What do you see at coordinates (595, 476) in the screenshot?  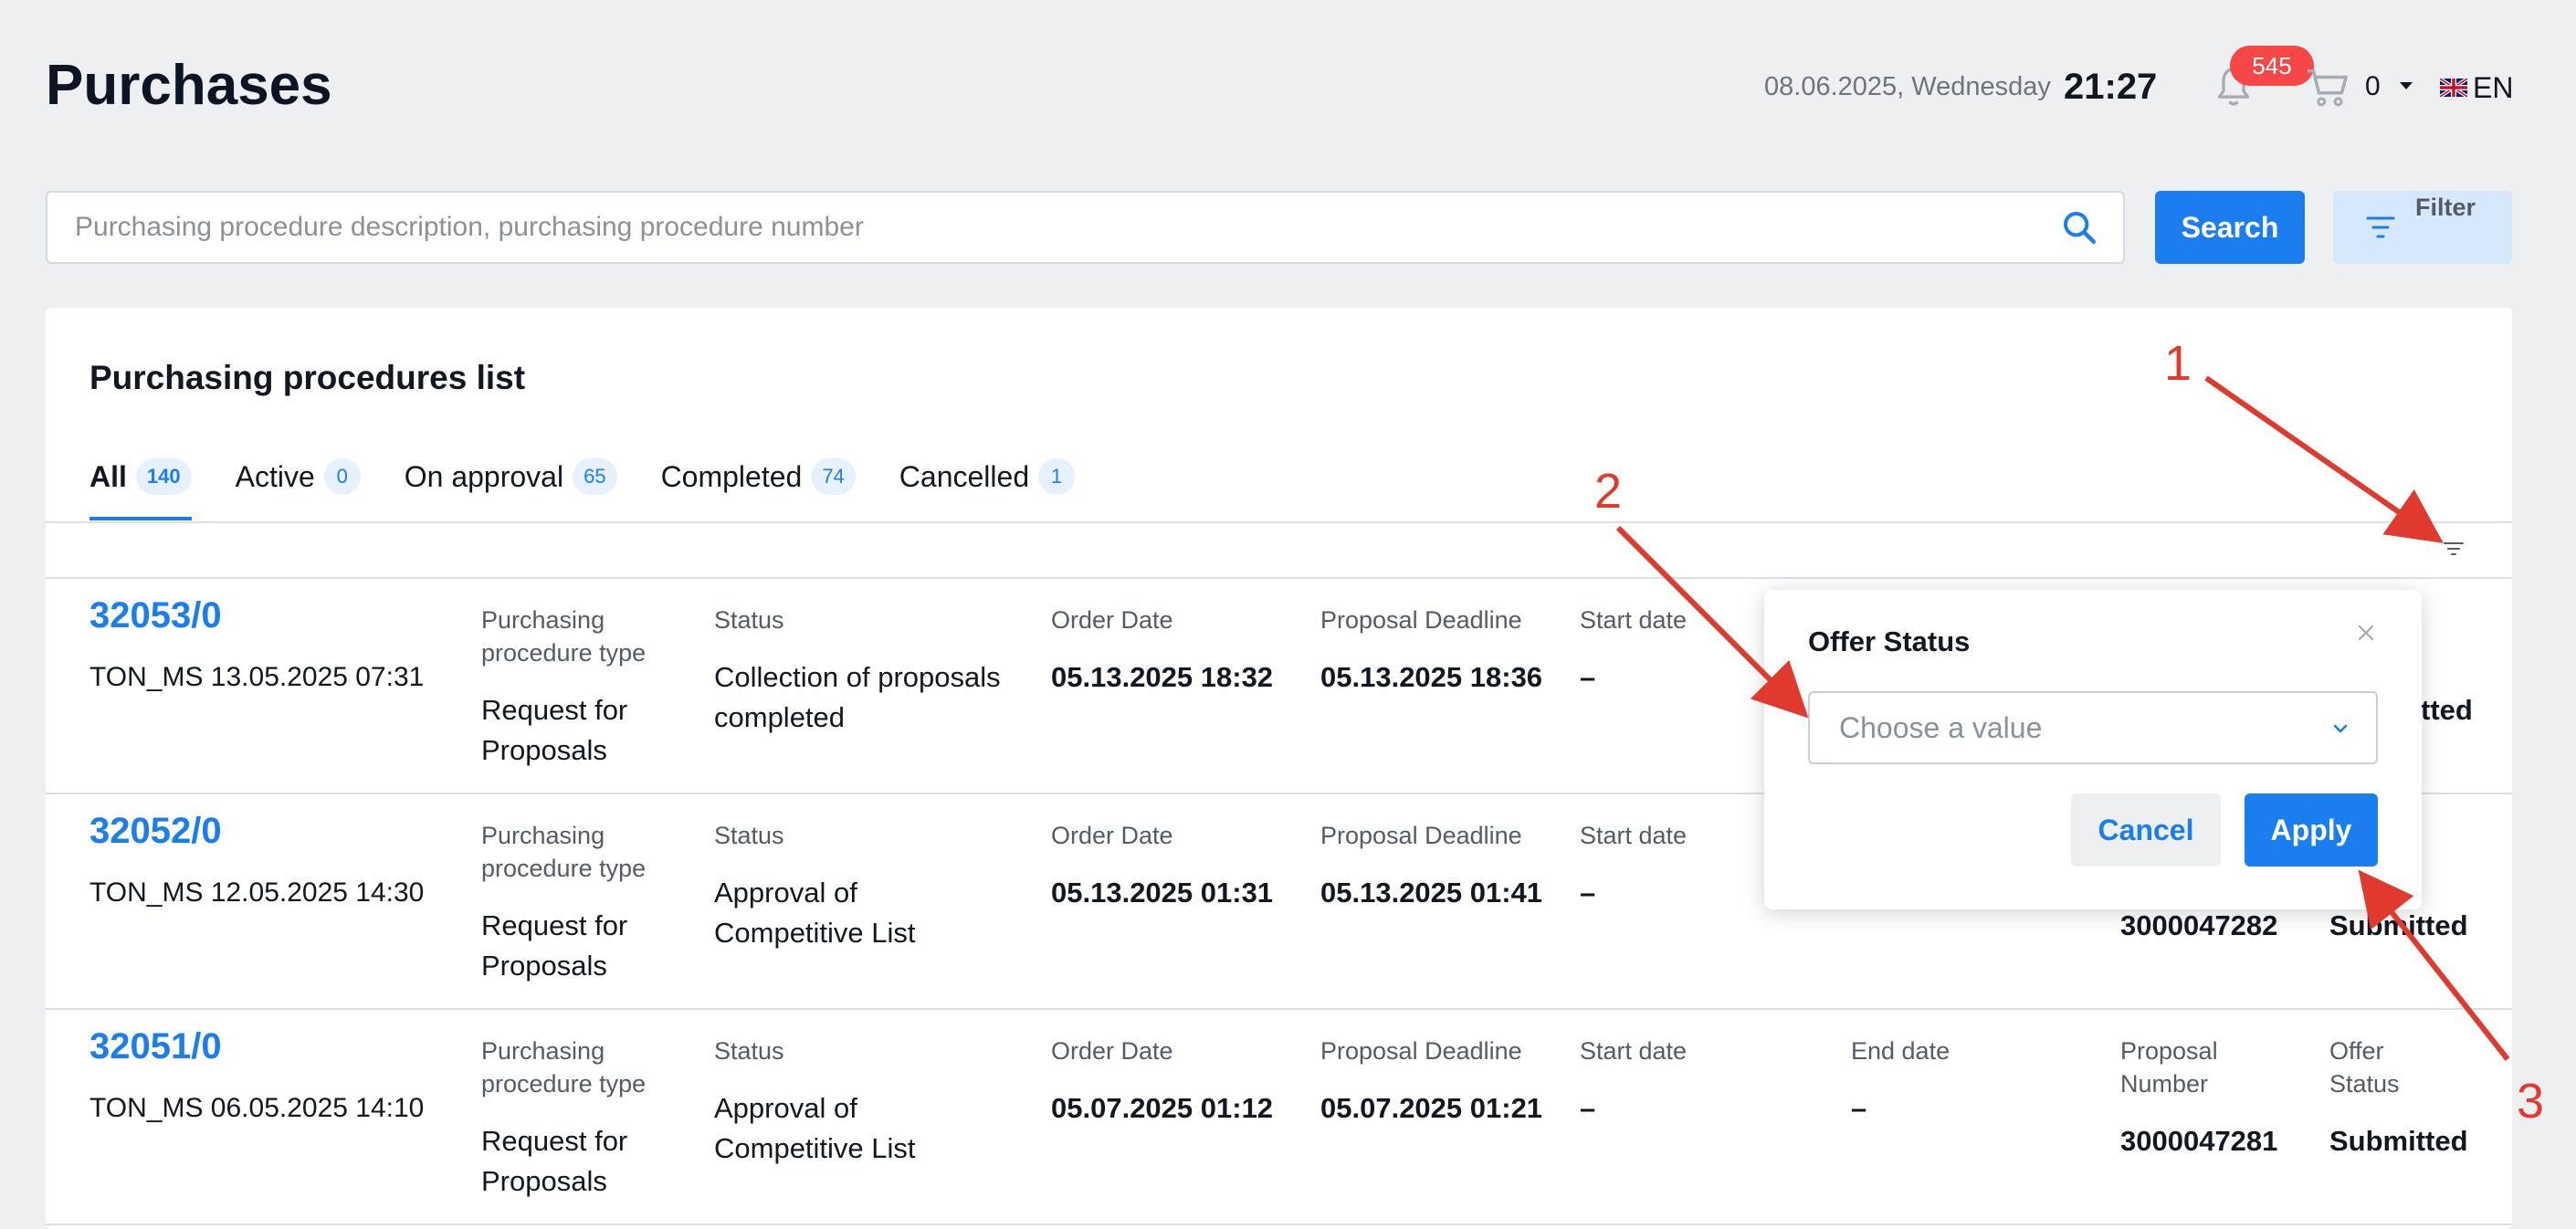 I see `tab-count: 65` at bounding box center [595, 476].